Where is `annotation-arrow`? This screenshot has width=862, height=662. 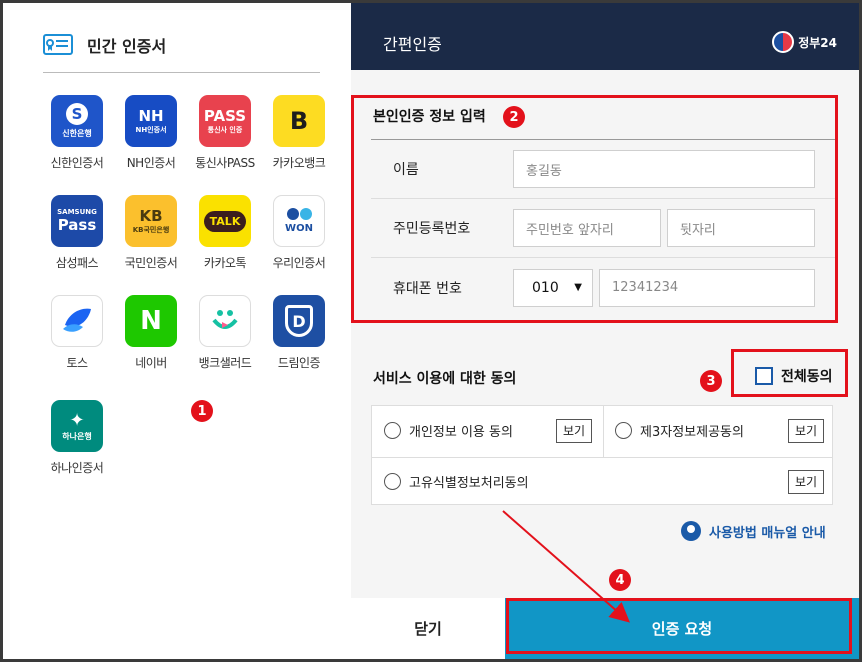
annotation-arrow is located at coordinates (566, 566).